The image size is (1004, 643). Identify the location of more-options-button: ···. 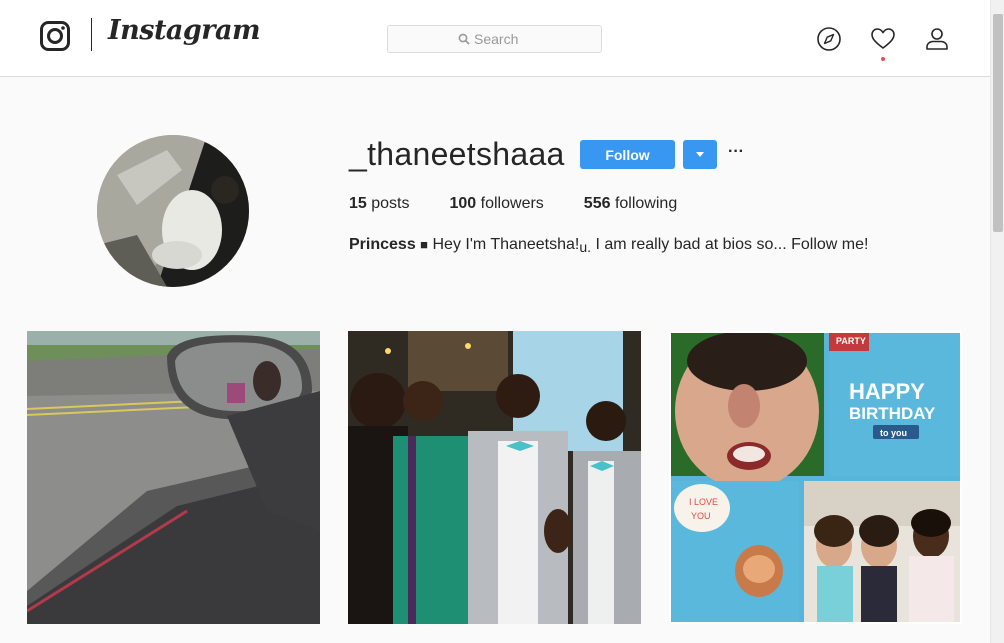
(736, 154).